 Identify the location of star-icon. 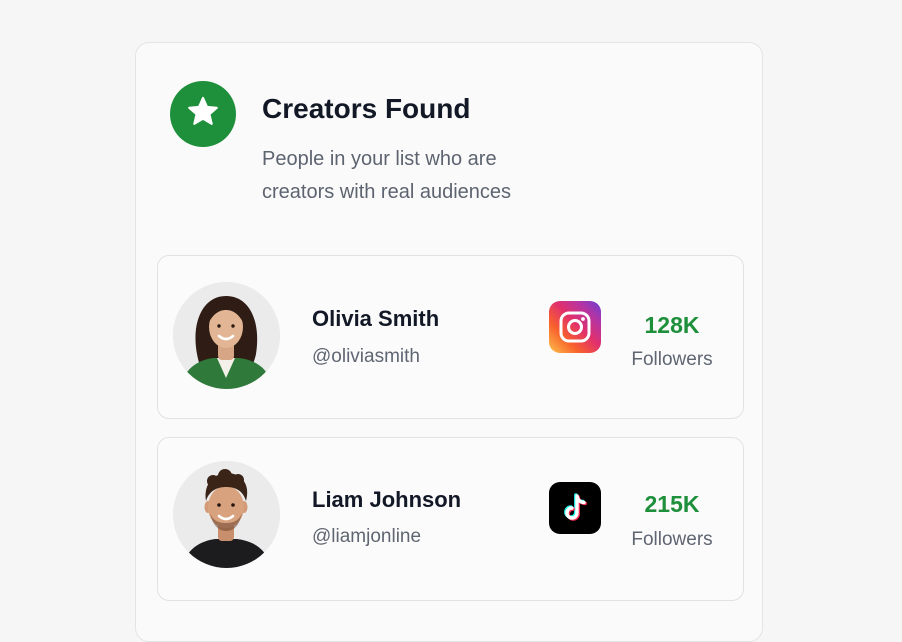
(203, 114).